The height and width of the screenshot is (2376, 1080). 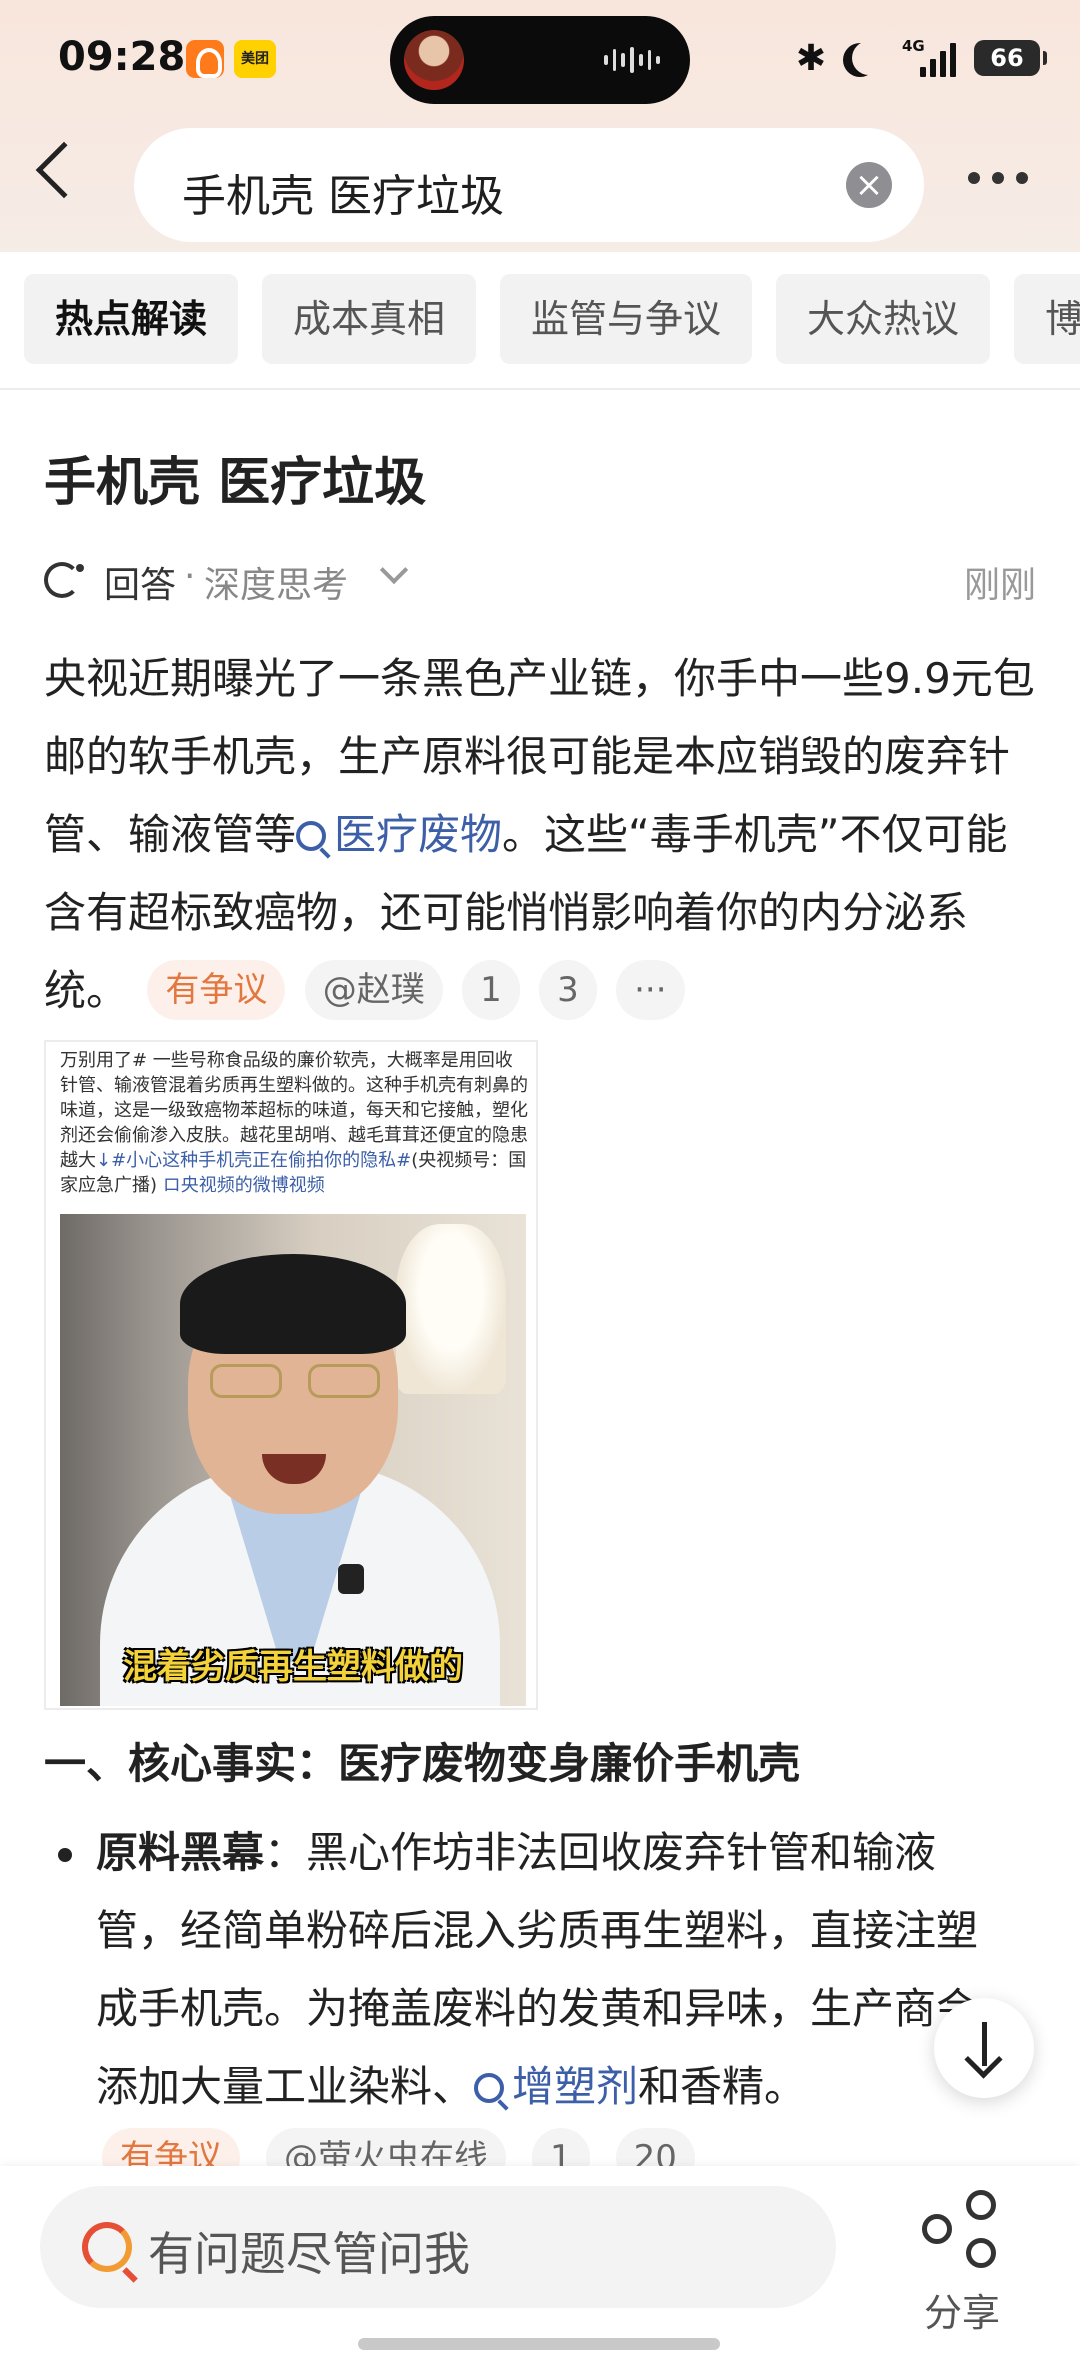 What do you see at coordinates (131, 319) in the screenshot?
I see `tab-hot-topics: 热点解读` at bounding box center [131, 319].